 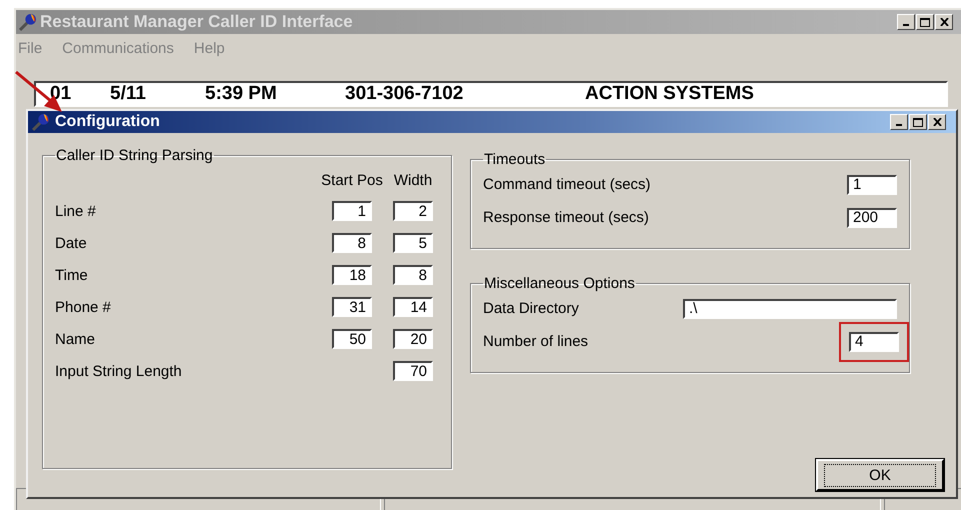 I want to click on field-label: Data Directory, so click(x=531, y=308).